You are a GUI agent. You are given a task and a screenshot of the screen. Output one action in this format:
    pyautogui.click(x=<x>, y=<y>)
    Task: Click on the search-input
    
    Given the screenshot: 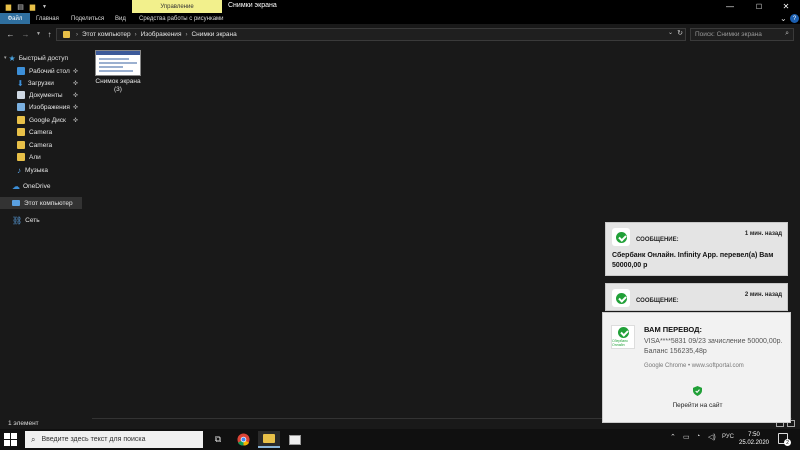 What is the action you would take?
    pyautogui.click(x=737, y=34)
    